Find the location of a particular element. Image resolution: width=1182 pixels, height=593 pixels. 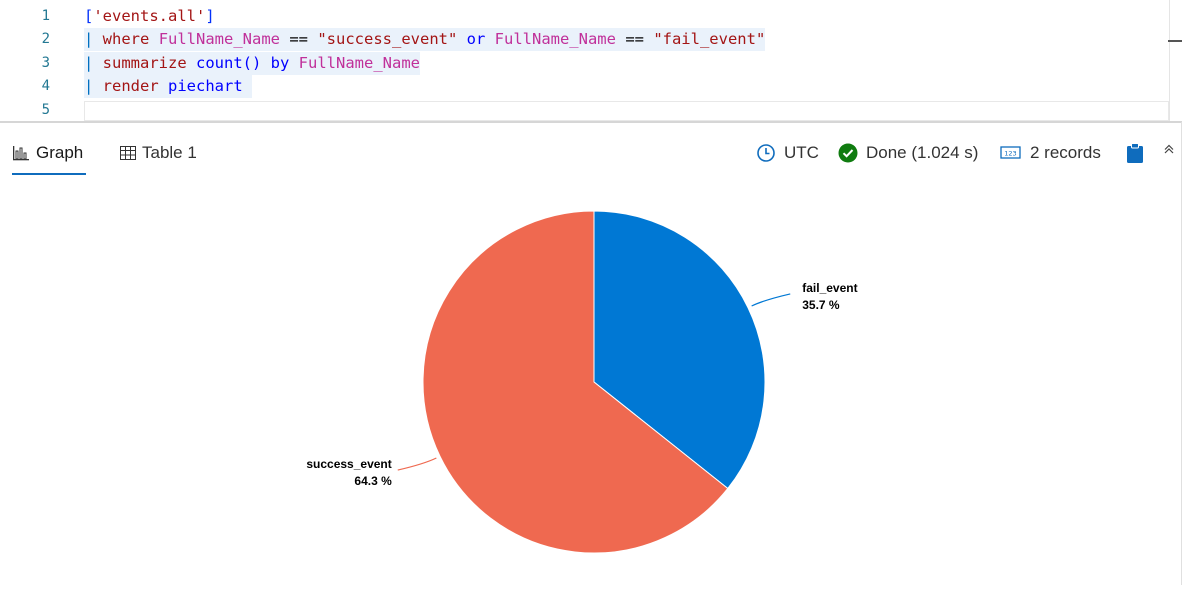

code-token: count() is located at coordinates (229, 63).